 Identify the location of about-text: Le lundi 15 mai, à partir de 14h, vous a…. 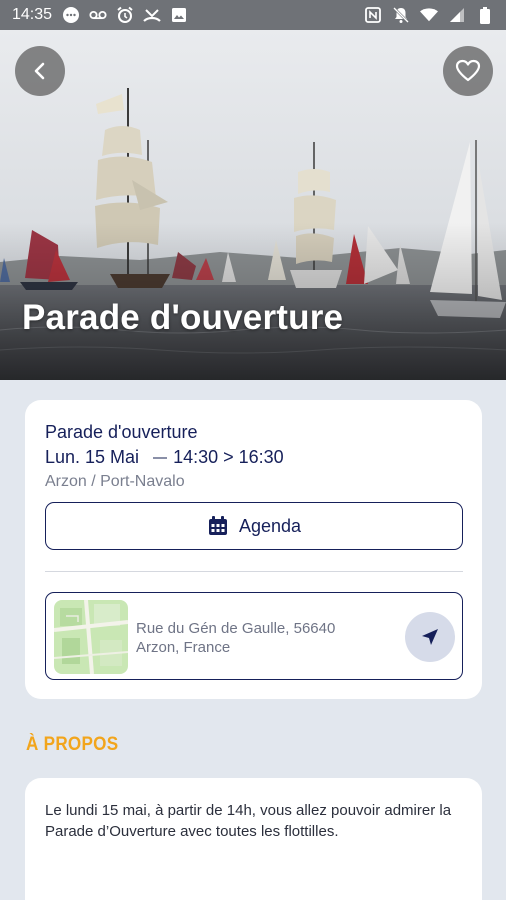
(248, 821).